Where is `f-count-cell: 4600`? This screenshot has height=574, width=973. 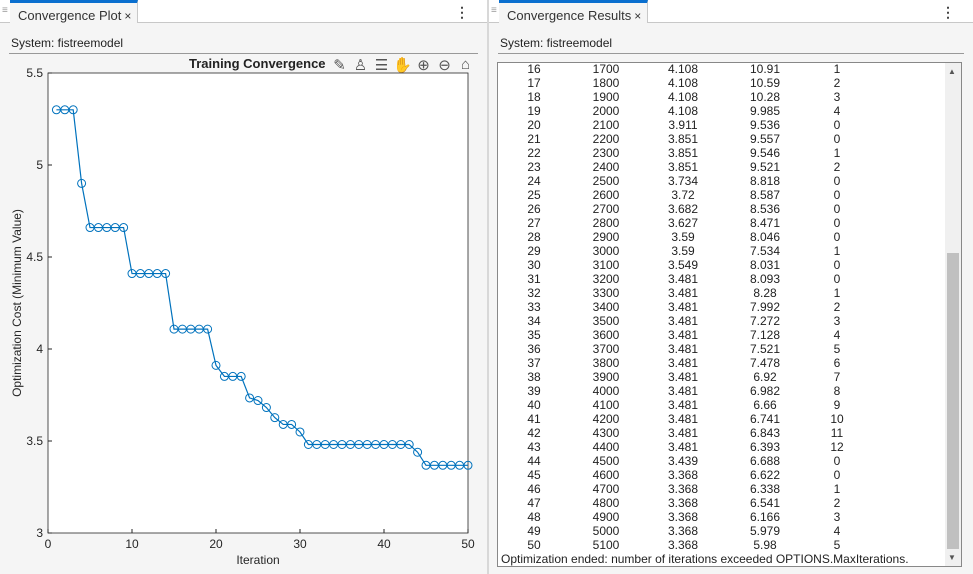 f-count-cell: 4600 is located at coordinates (606, 475).